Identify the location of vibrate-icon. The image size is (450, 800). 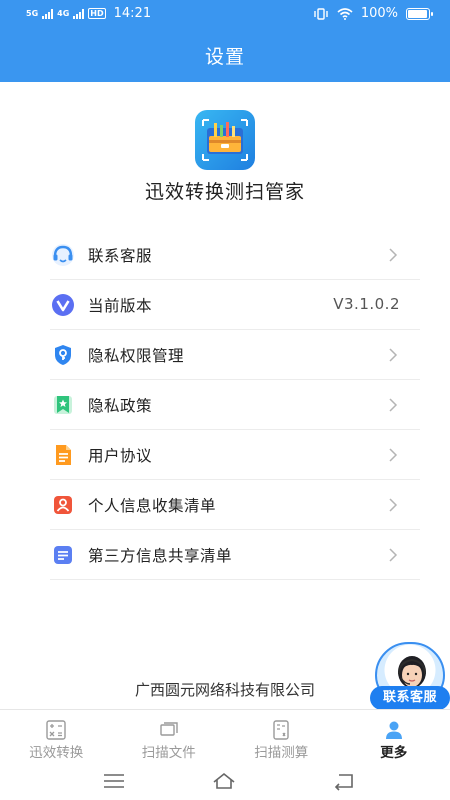
(321, 13).